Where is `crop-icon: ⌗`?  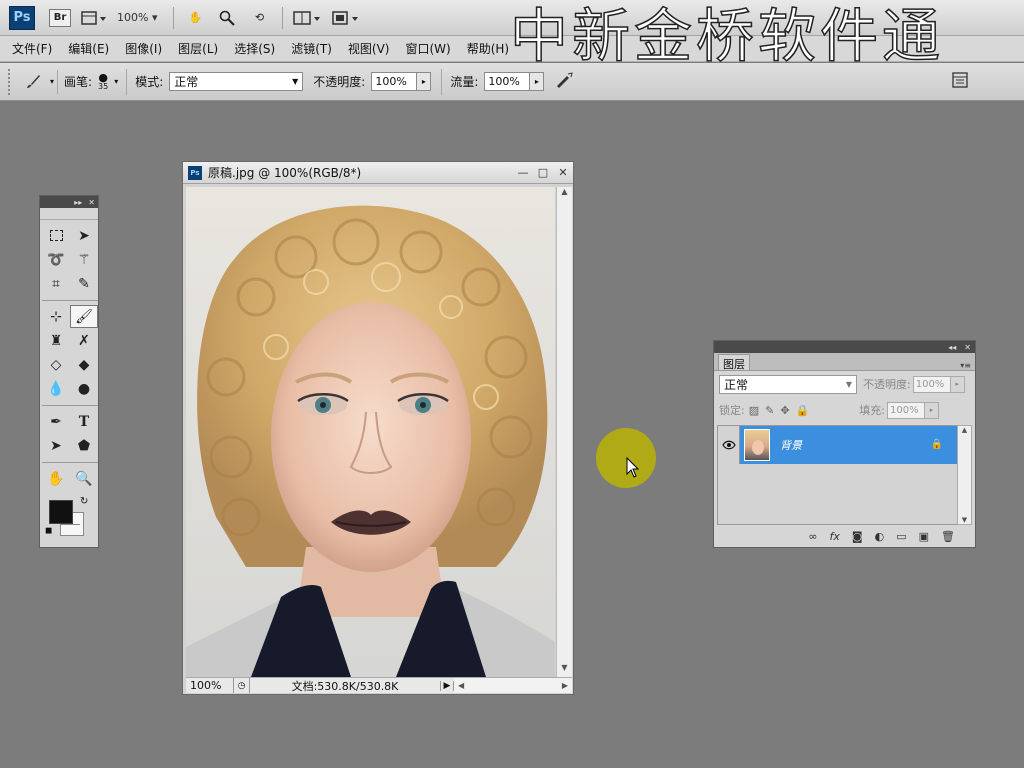
crop-icon: ⌗ is located at coordinates (56, 283).